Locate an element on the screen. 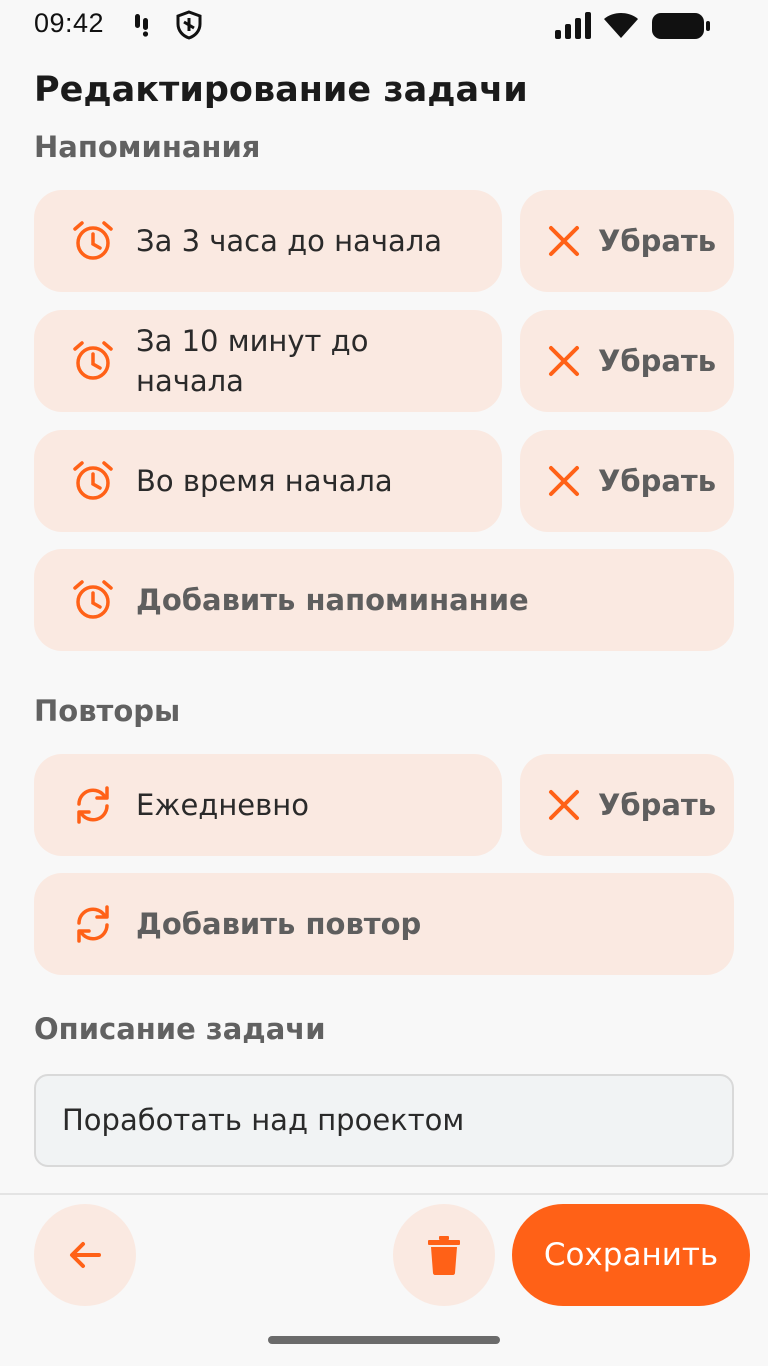 This screenshot has width=768, height=1366. status-bar: 09:42 is located at coordinates (384, 26).